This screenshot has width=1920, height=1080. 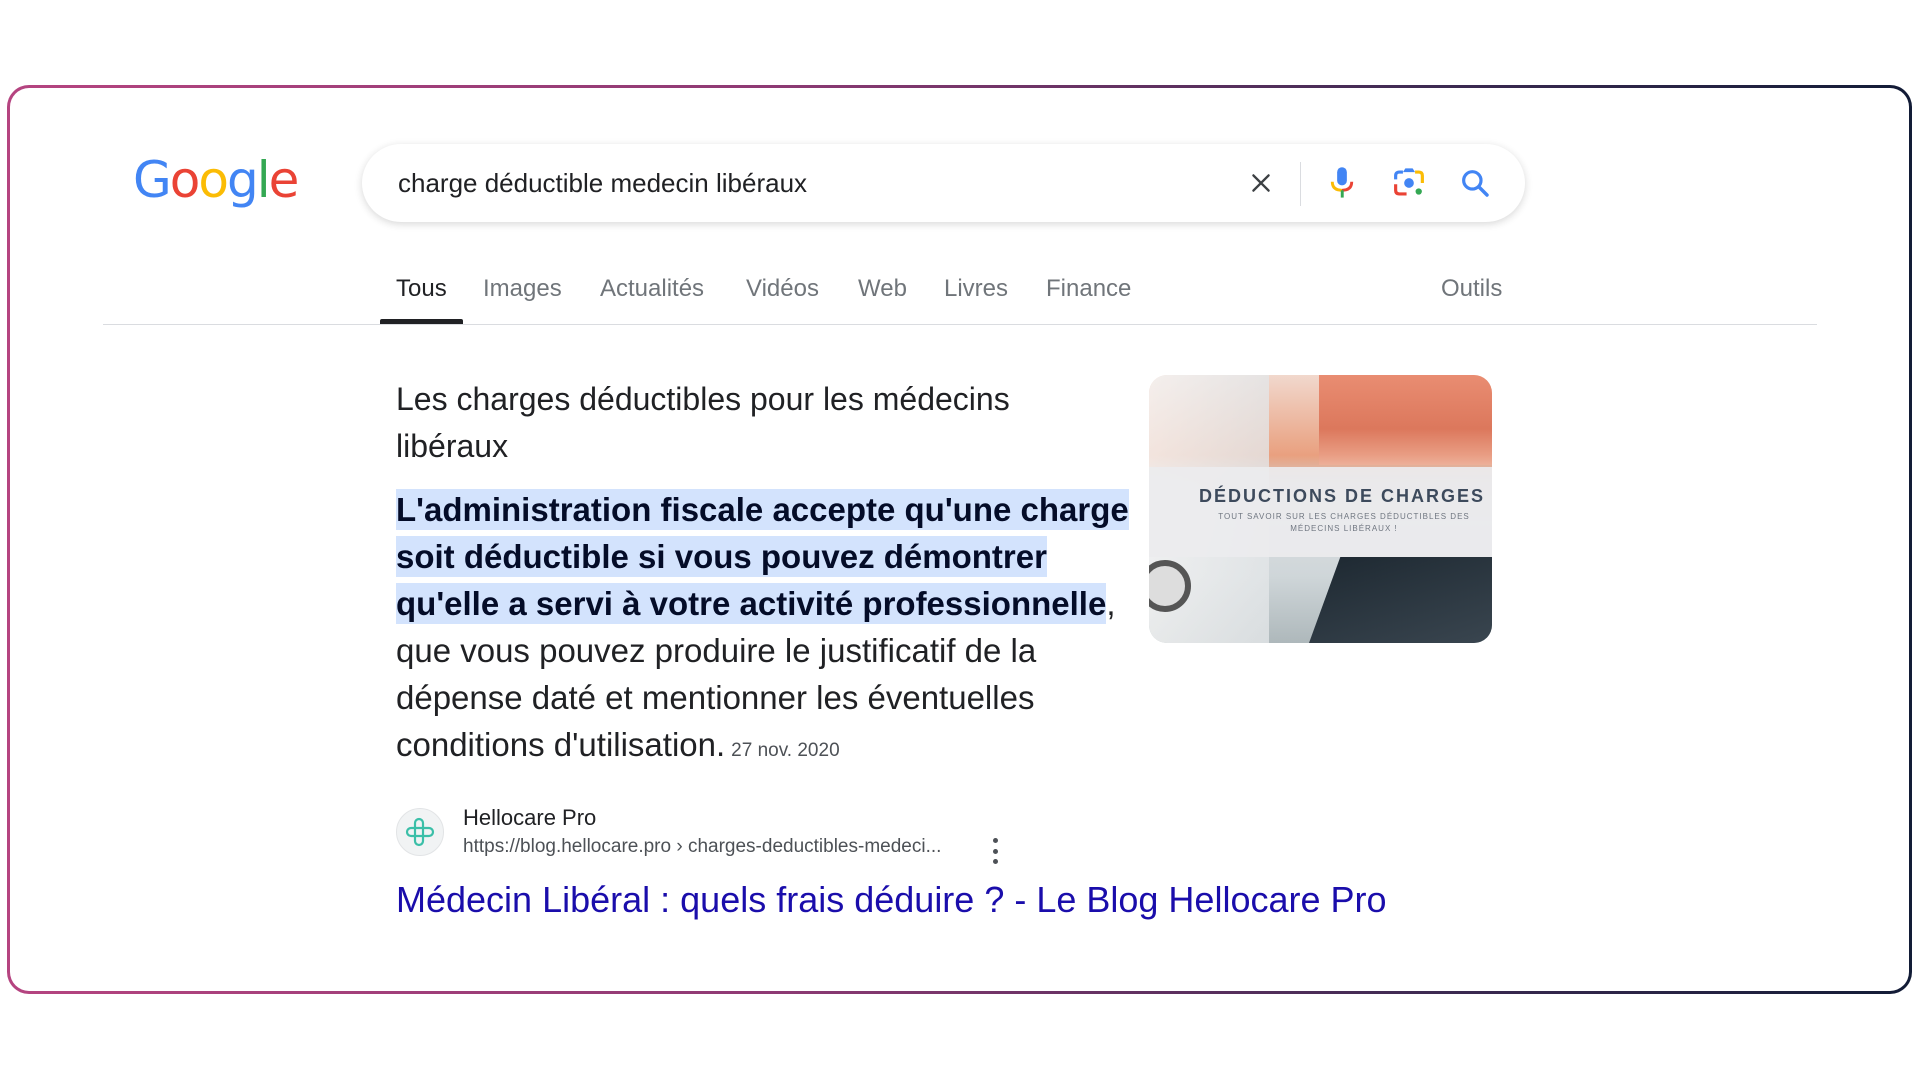 What do you see at coordinates (1471, 289) in the screenshot?
I see `tools-button: Outils` at bounding box center [1471, 289].